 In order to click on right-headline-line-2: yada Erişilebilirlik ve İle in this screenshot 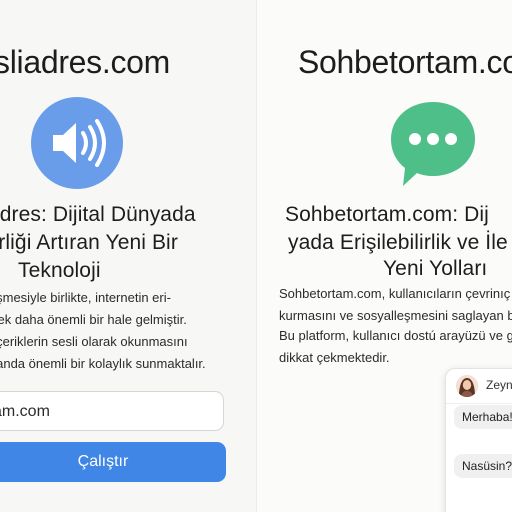, I will do `click(398, 242)`.